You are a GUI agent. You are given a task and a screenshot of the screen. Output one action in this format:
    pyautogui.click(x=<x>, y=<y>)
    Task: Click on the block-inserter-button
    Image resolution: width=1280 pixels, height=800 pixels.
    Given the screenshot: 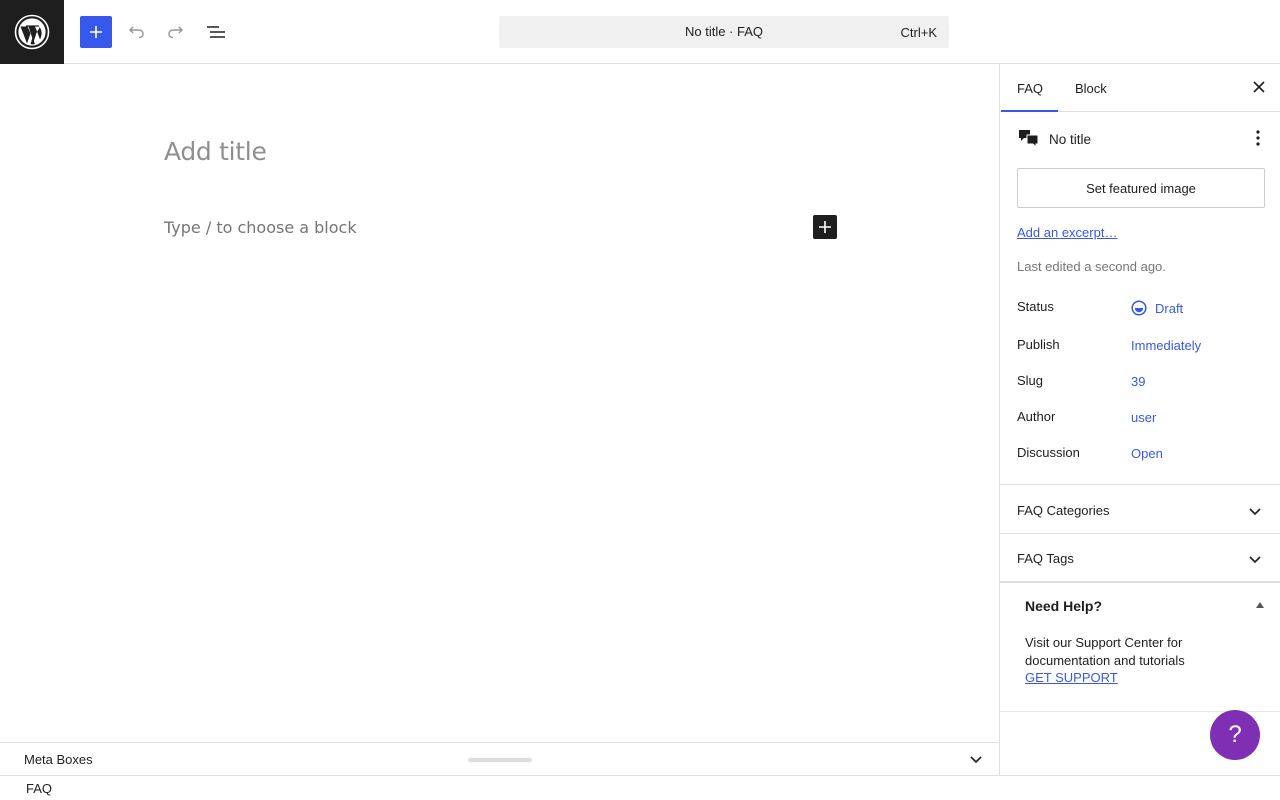 What is the action you would take?
    pyautogui.click(x=96, y=32)
    